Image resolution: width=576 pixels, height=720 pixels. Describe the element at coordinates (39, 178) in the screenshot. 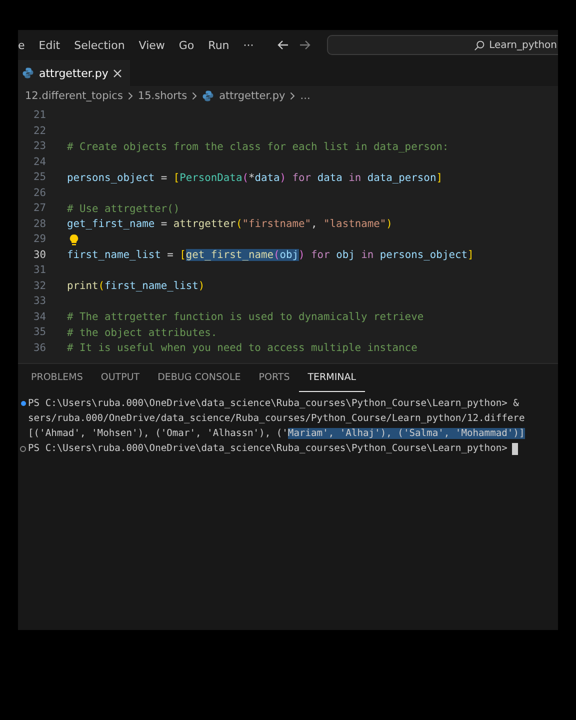

I see `line-number: 25` at that location.